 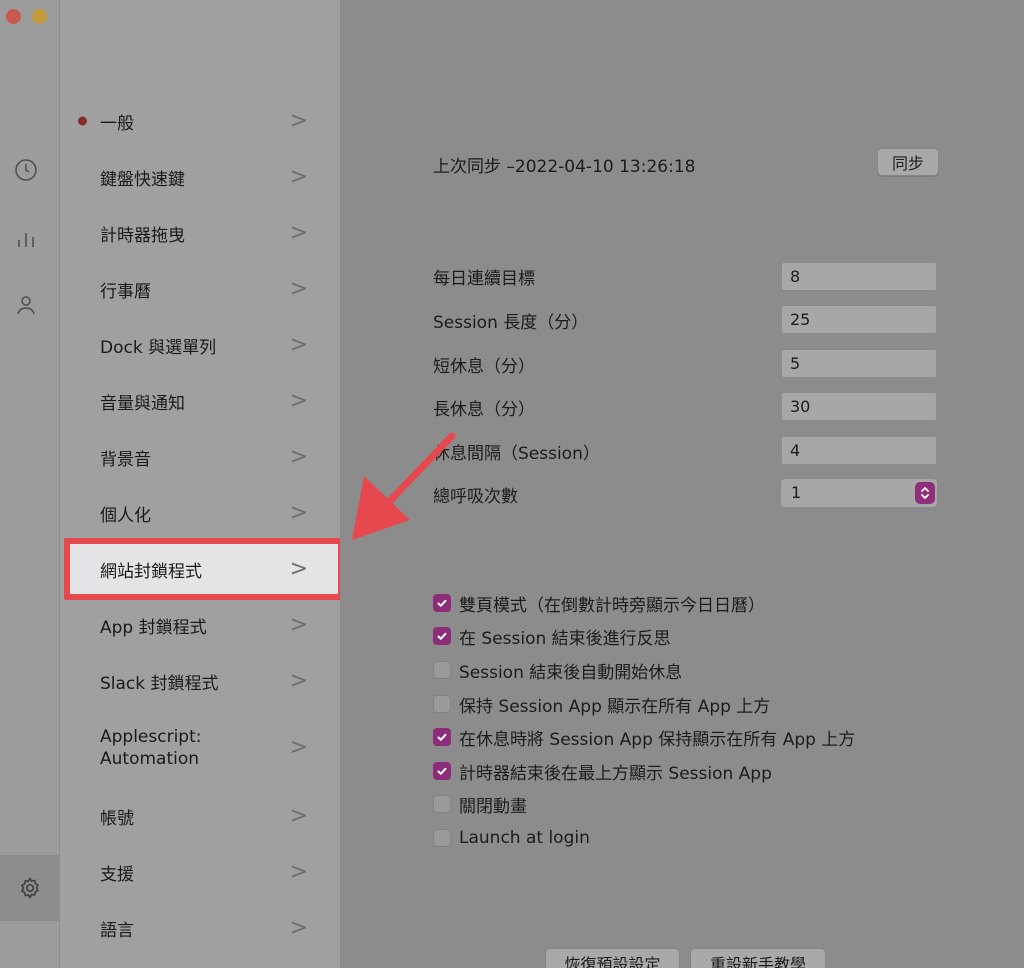 I want to click on checkbox-label: 關閉動畫, so click(x=493, y=806).